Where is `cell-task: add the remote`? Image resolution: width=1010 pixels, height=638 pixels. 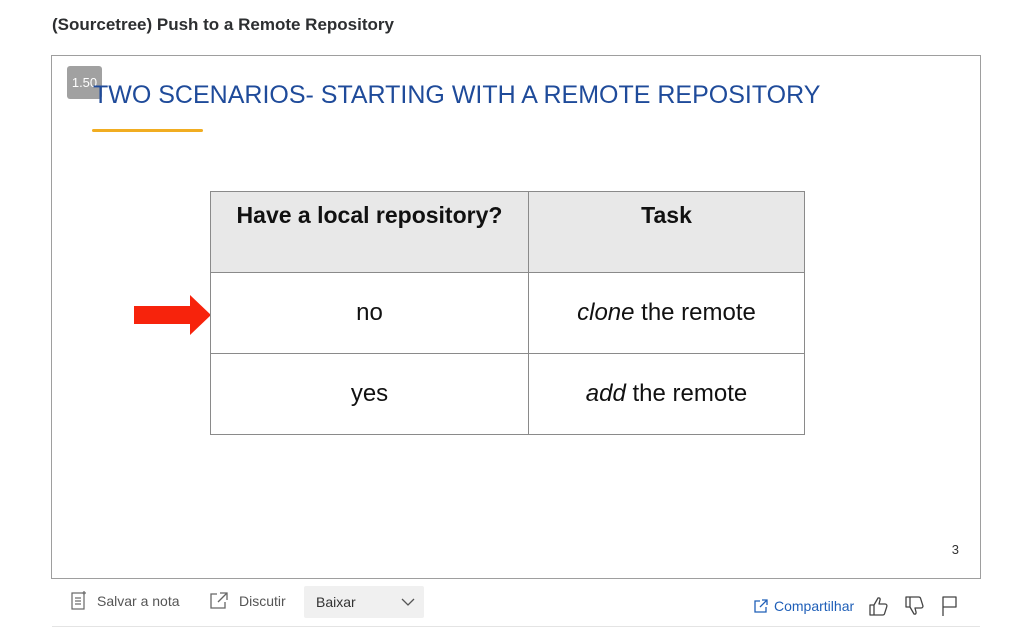 cell-task: add the remote is located at coordinates (666, 394).